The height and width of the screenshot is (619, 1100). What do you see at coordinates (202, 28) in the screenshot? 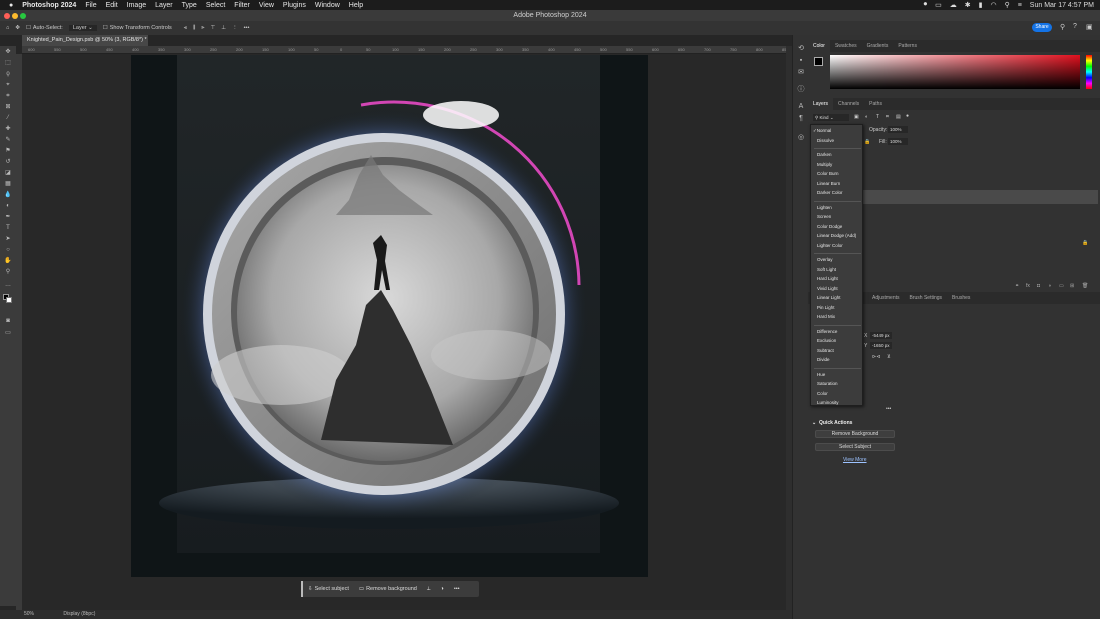
I see `align-right-icon: ⫸` at bounding box center [202, 28].